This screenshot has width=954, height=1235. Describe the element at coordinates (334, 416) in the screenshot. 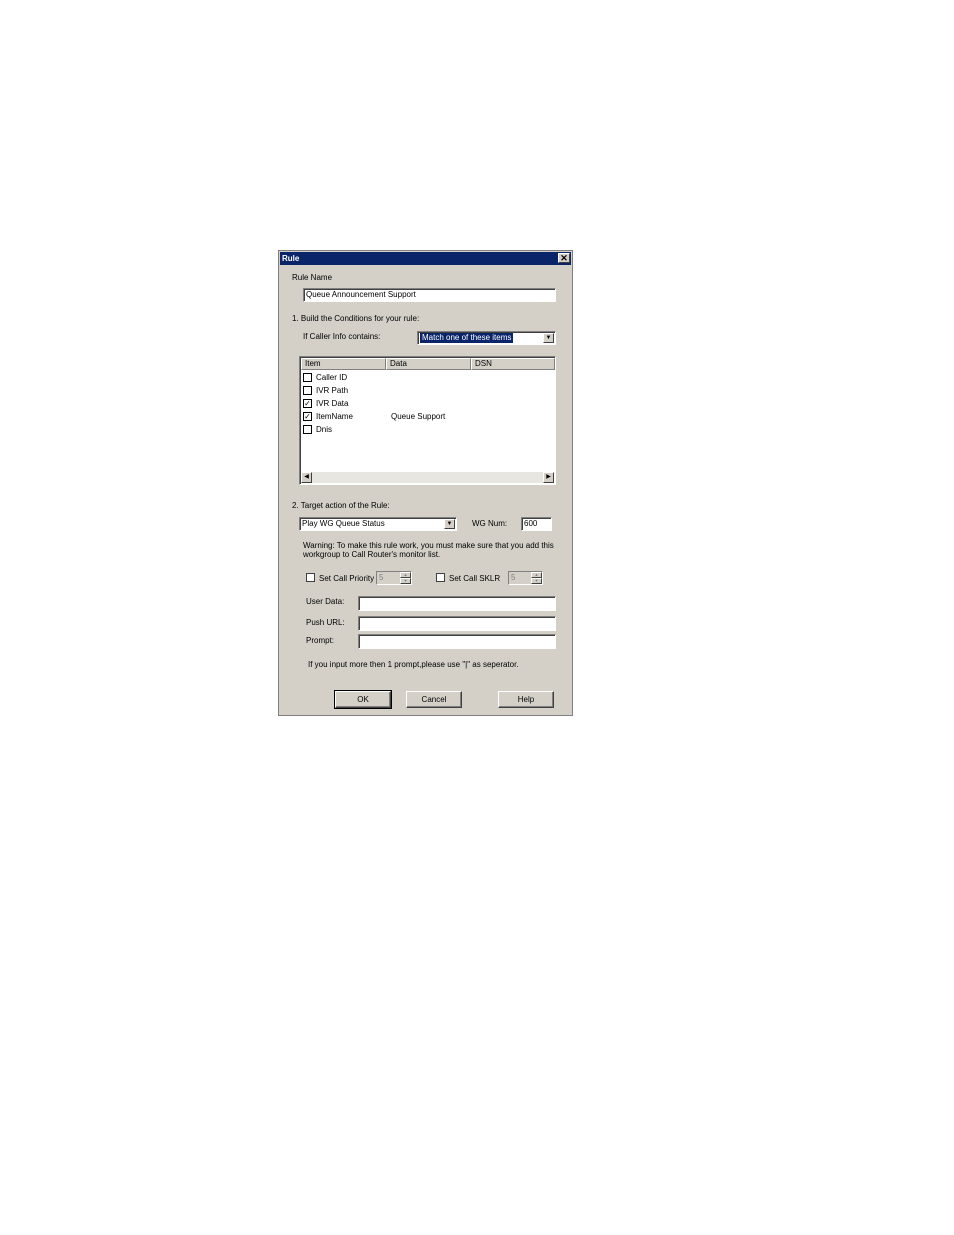

I see `item-name: ItemName` at that location.